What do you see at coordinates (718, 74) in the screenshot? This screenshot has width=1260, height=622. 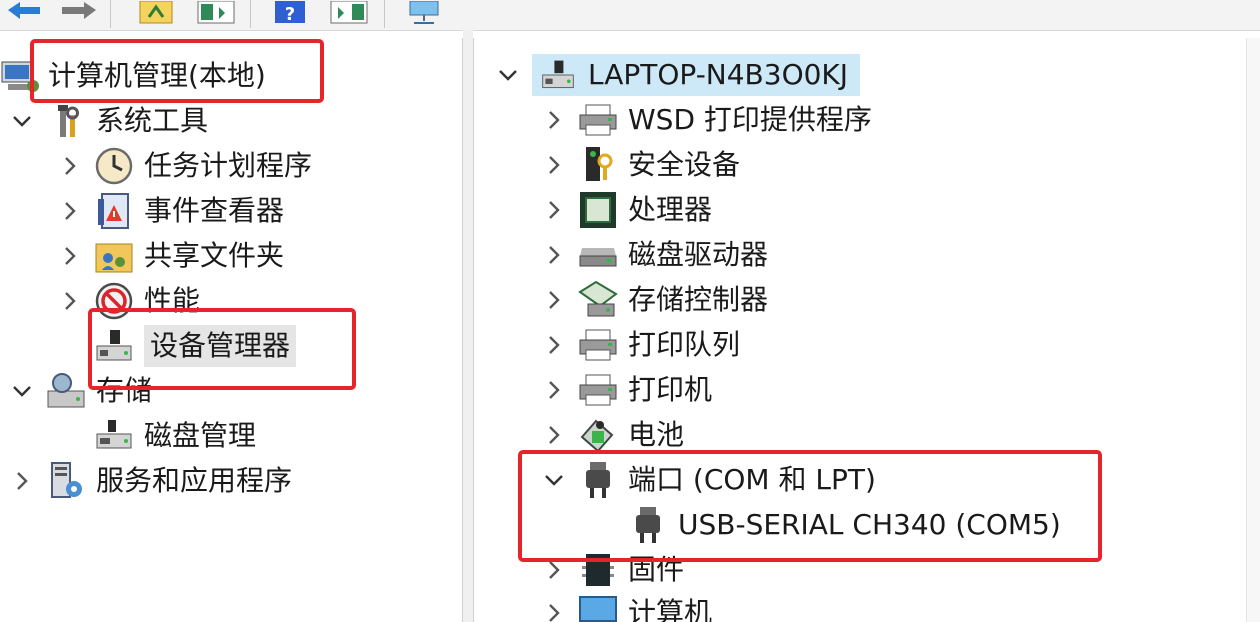 I see `computer-name: LAPTOP-N4B3O0KJ` at bounding box center [718, 74].